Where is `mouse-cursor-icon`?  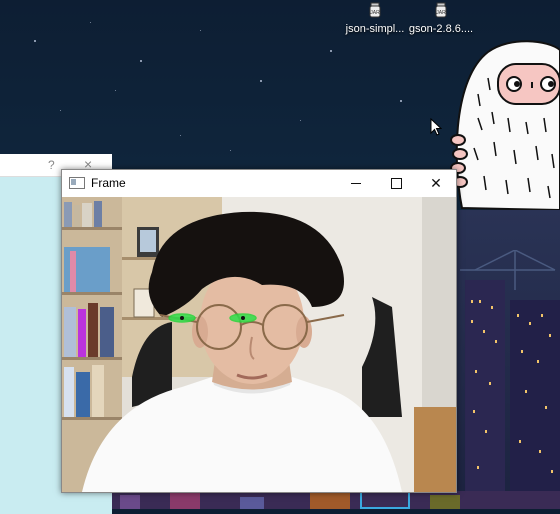 mouse-cursor-icon is located at coordinates (436, 127).